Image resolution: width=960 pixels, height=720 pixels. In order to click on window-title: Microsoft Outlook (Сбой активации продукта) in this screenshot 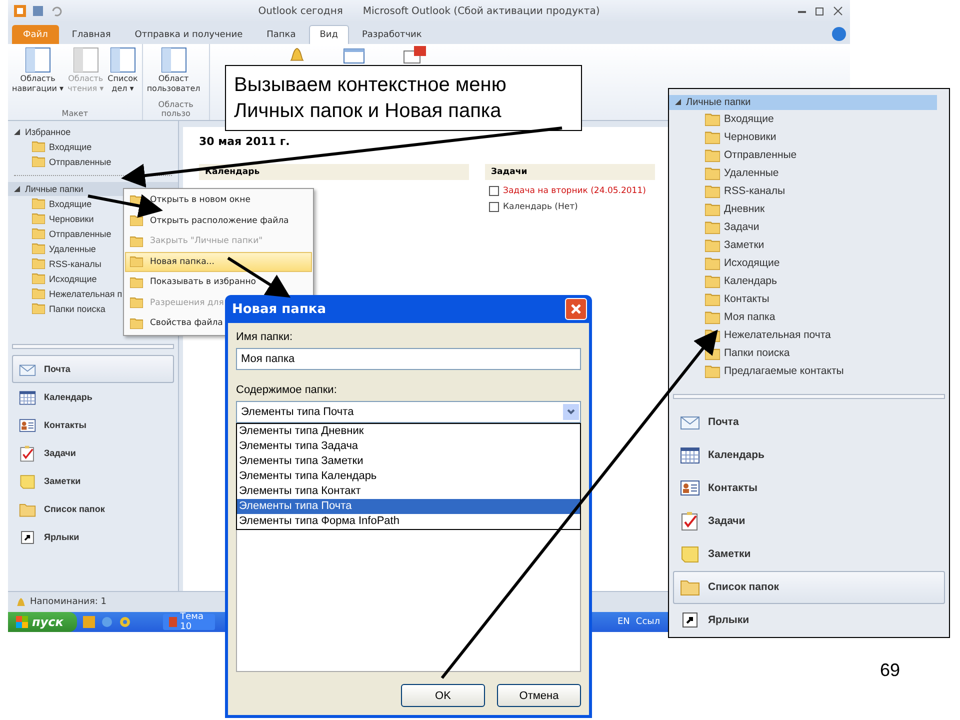, I will do `click(481, 11)`.